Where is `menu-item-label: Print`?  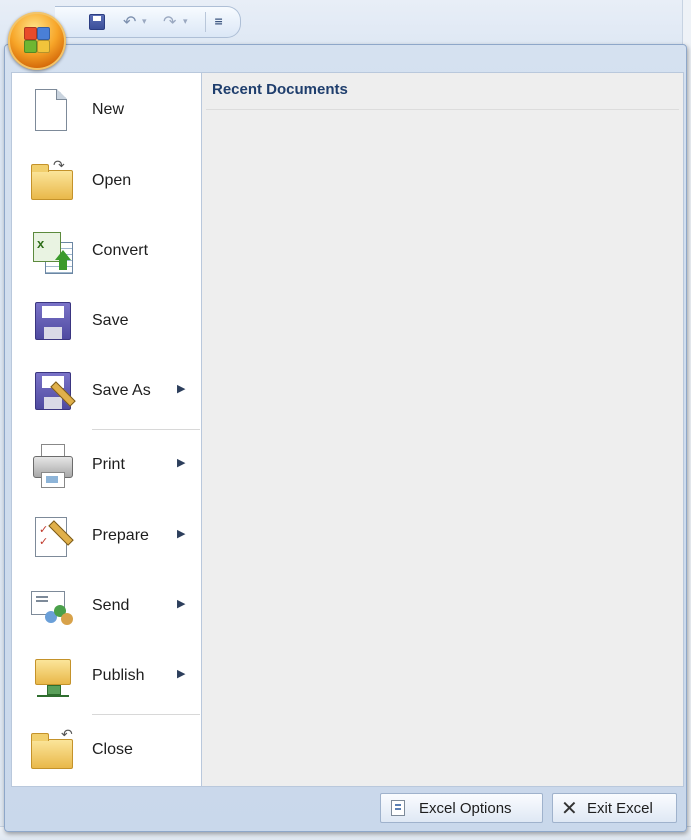
menu-item-label: Print is located at coordinates (108, 464).